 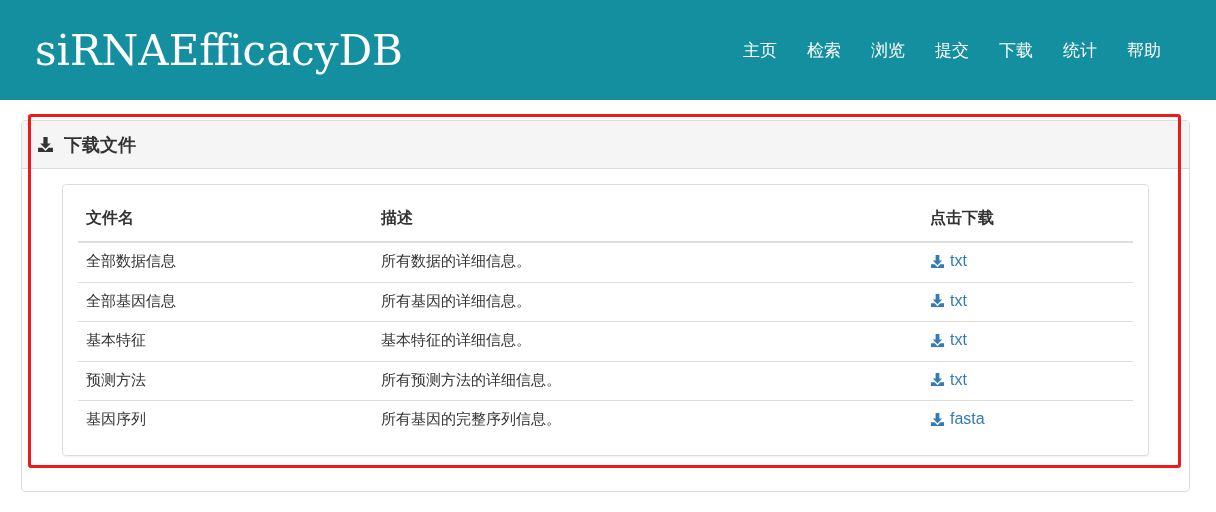 What do you see at coordinates (225, 341) in the screenshot?
I see `table-cell: 基本特征` at bounding box center [225, 341].